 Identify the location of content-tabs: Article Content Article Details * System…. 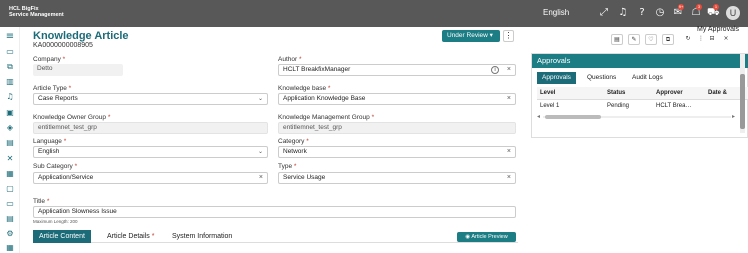
(275, 236).